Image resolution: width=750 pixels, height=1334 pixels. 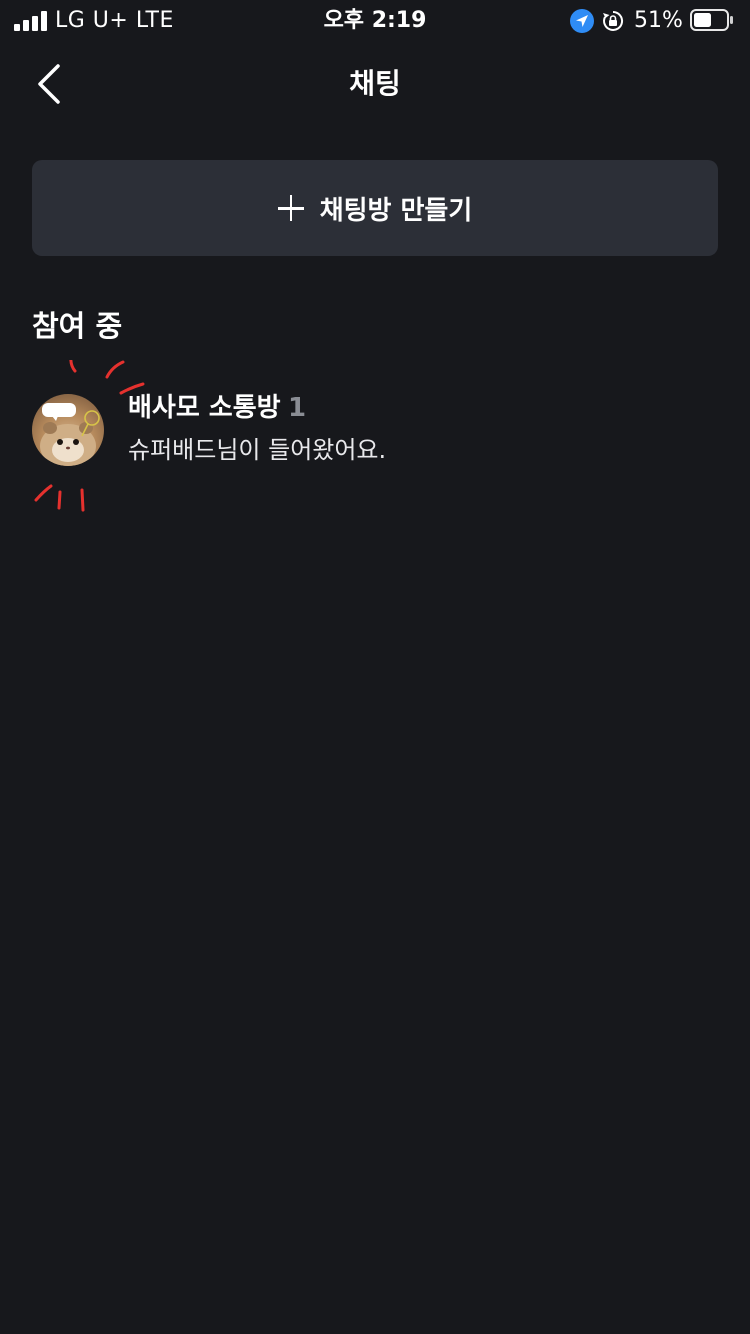 What do you see at coordinates (613, 21) in the screenshot?
I see `orientation-lock-icon` at bounding box center [613, 21].